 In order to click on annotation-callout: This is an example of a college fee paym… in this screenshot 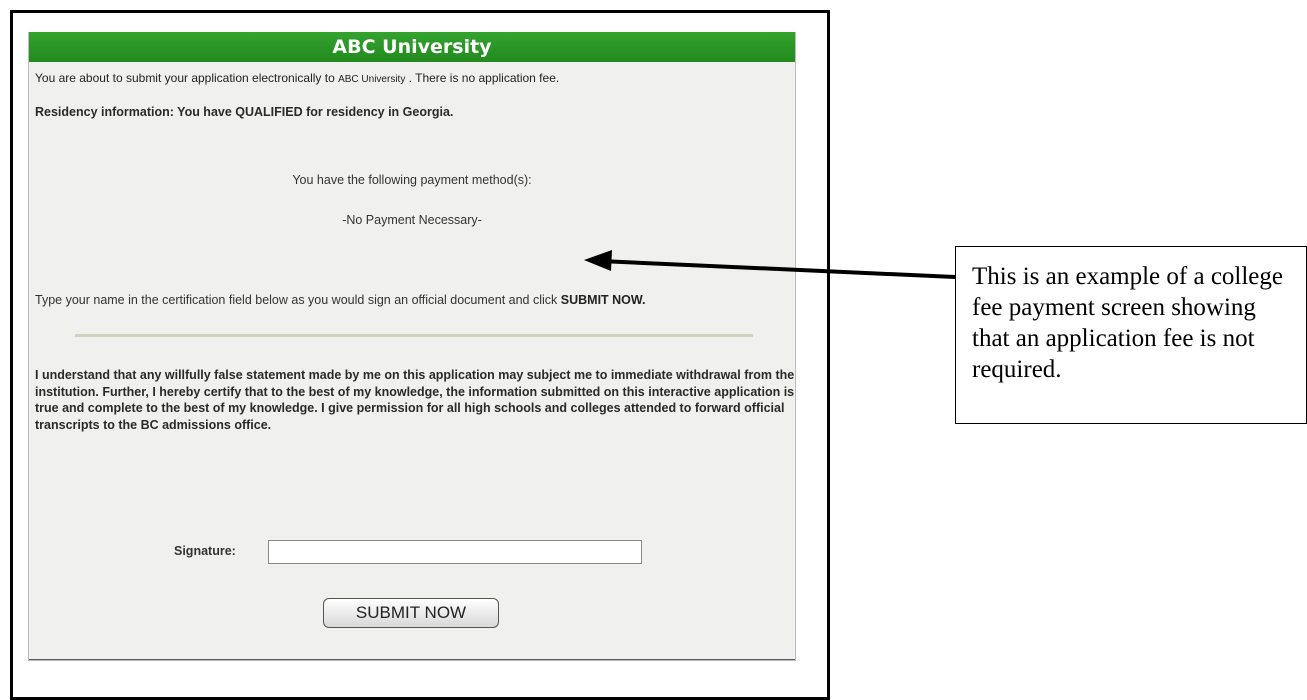, I will do `click(1131, 335)`.